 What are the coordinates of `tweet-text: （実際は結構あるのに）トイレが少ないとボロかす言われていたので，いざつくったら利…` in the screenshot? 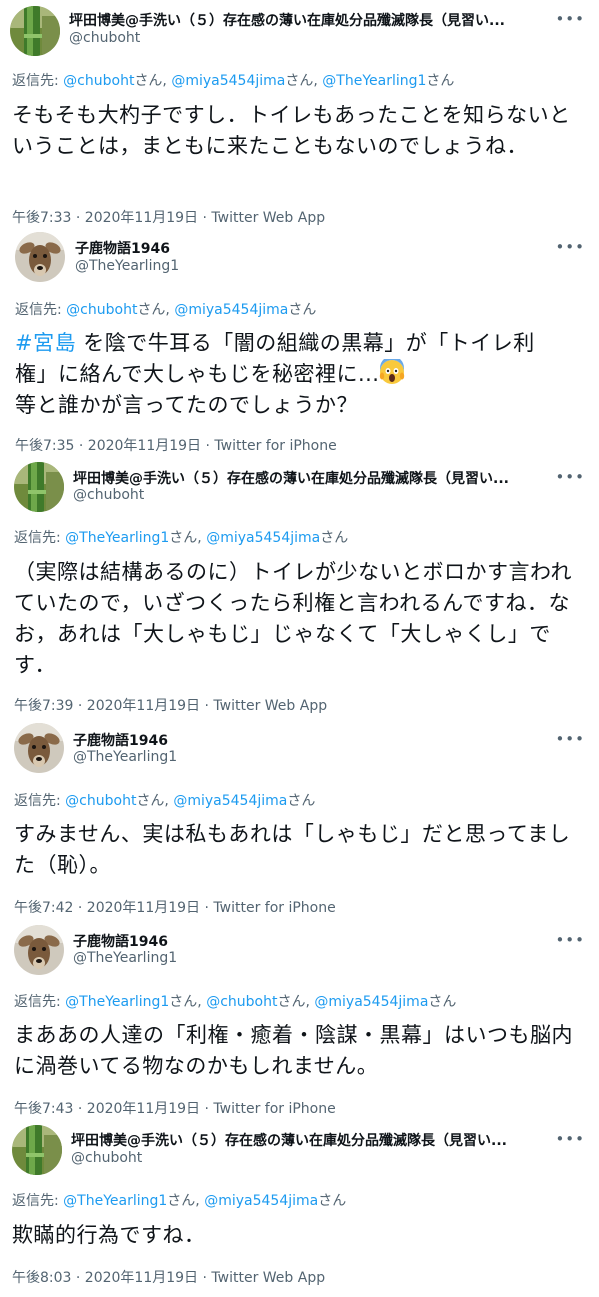 It's located at (293, 618).